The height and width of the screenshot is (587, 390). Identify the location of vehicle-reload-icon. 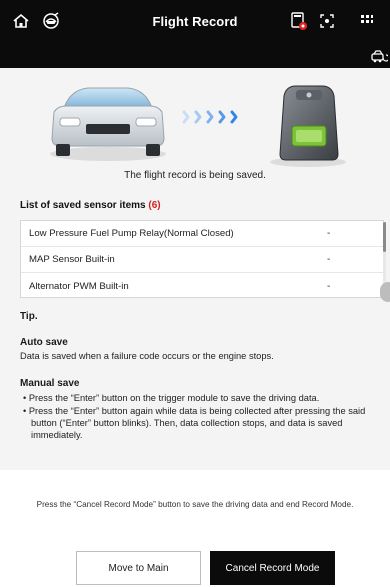
(379, 57).